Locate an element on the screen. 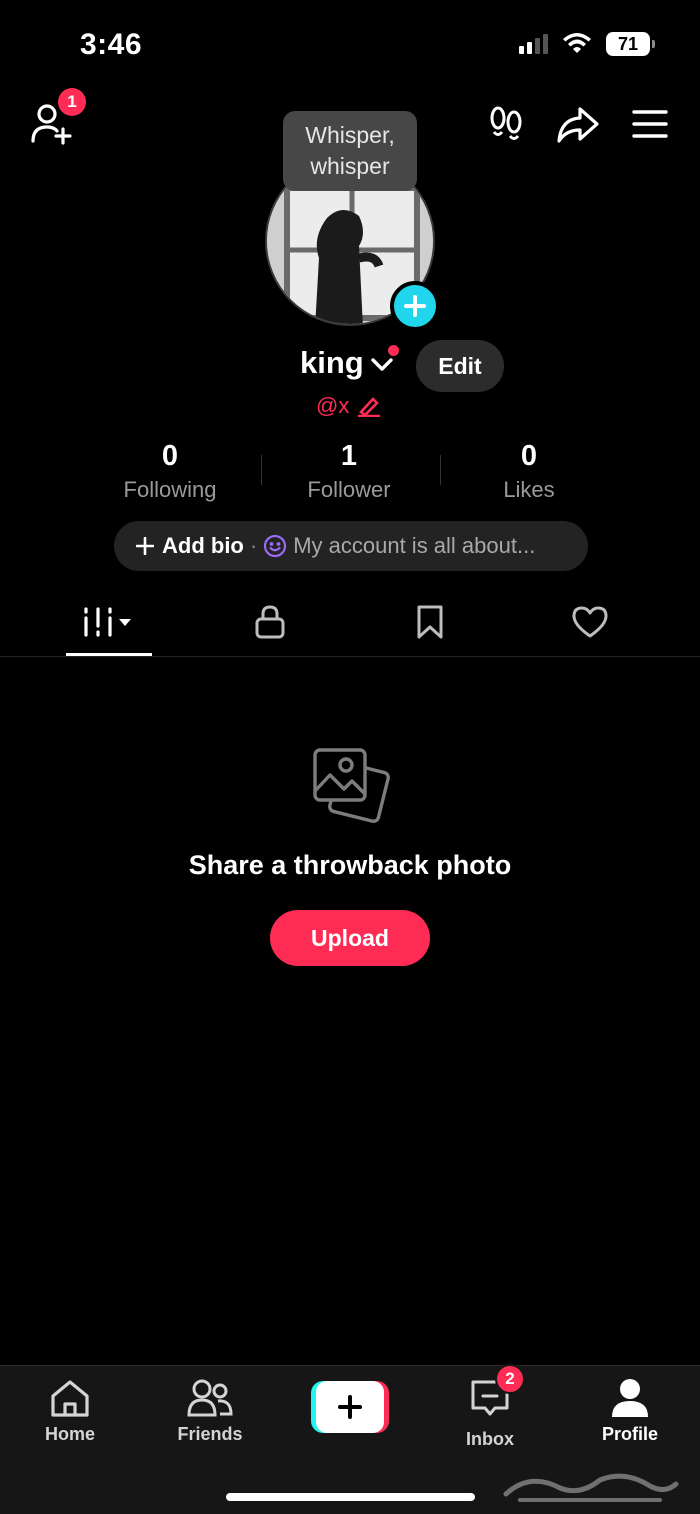 The image size is (700, 1514). following-count: 0 is located at coordinates (170, 456).